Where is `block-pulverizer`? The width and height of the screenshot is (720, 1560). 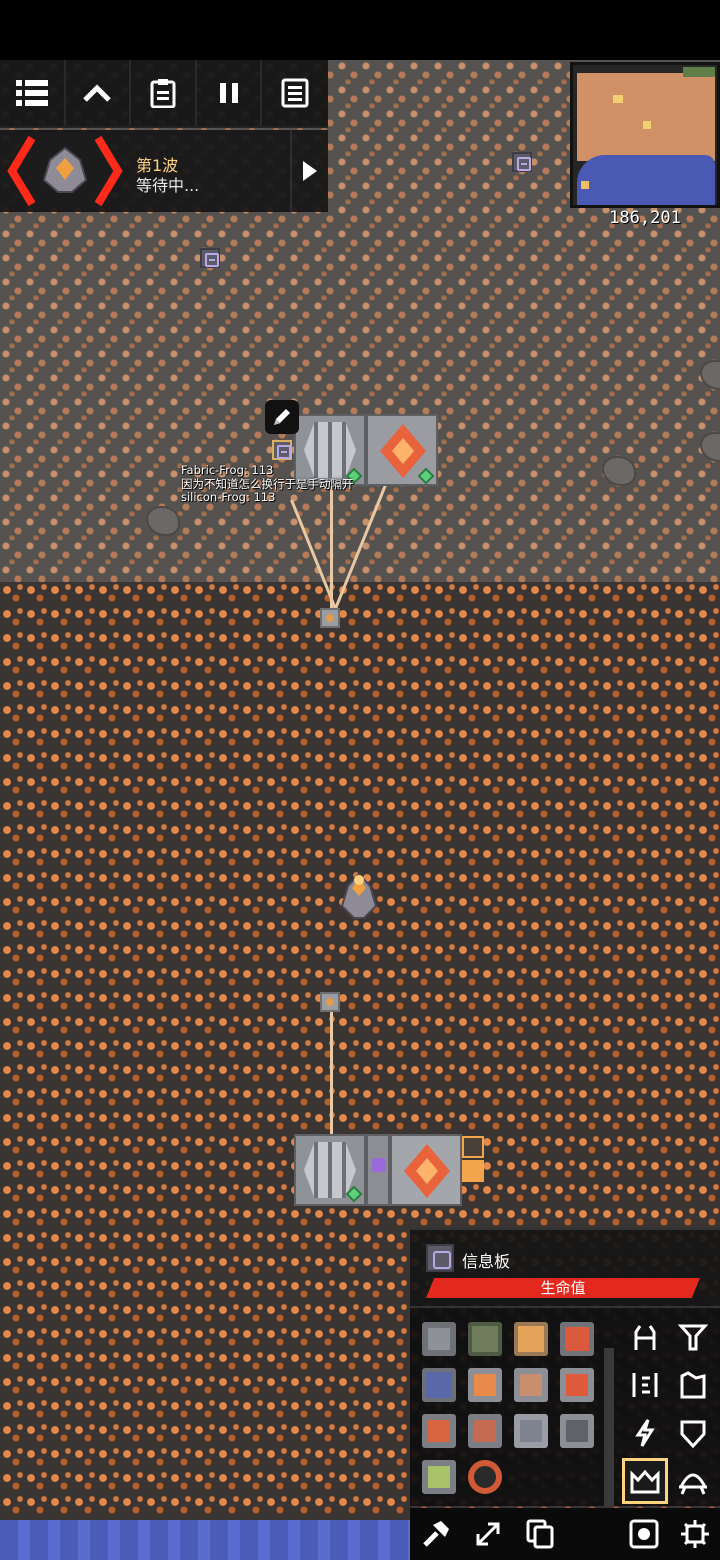
block-pulverizer is located at coordinates (439, 1385).